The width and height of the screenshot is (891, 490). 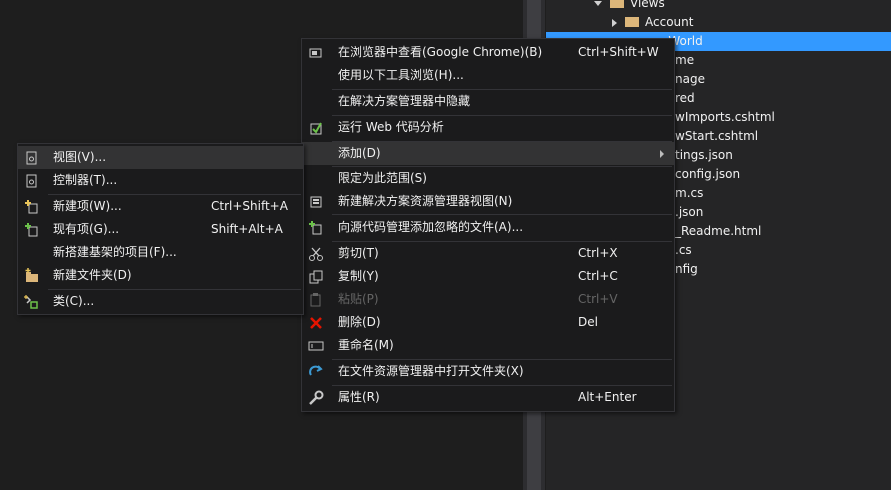 I want to click on tree-item-manage: nage, so click(x=690, y=79).